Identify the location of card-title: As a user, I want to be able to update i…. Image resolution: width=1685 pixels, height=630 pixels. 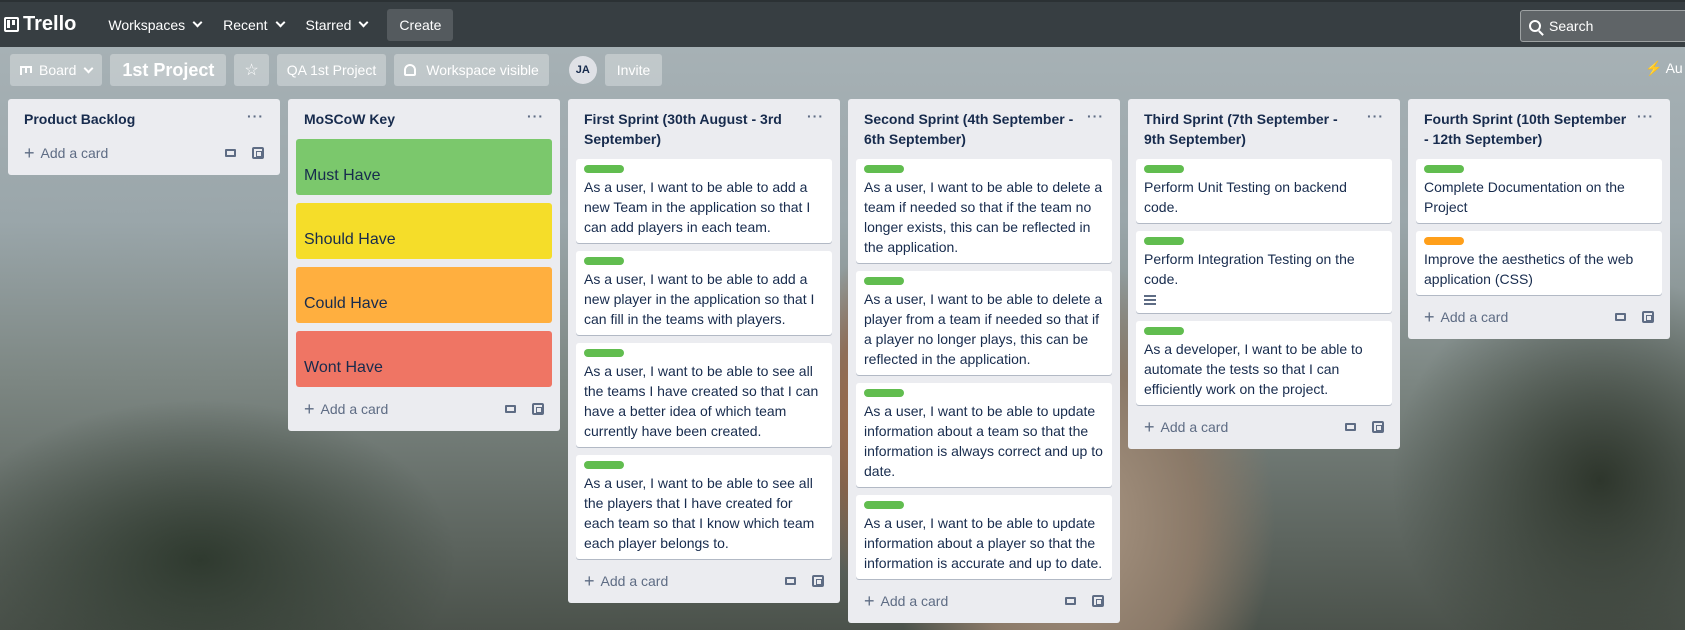
(983, 441).